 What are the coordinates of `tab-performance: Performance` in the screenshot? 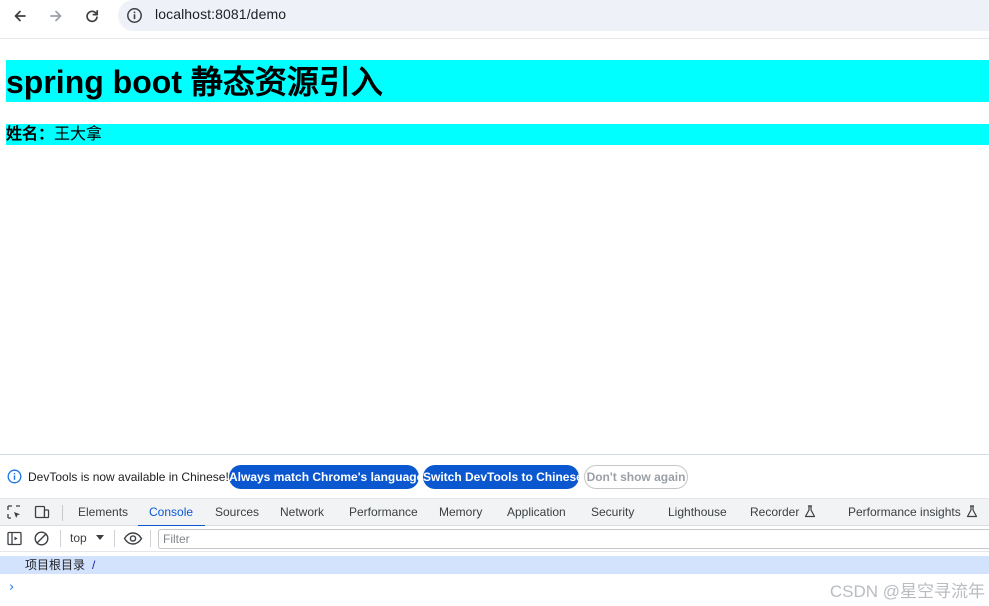 It's located at (383, 512).